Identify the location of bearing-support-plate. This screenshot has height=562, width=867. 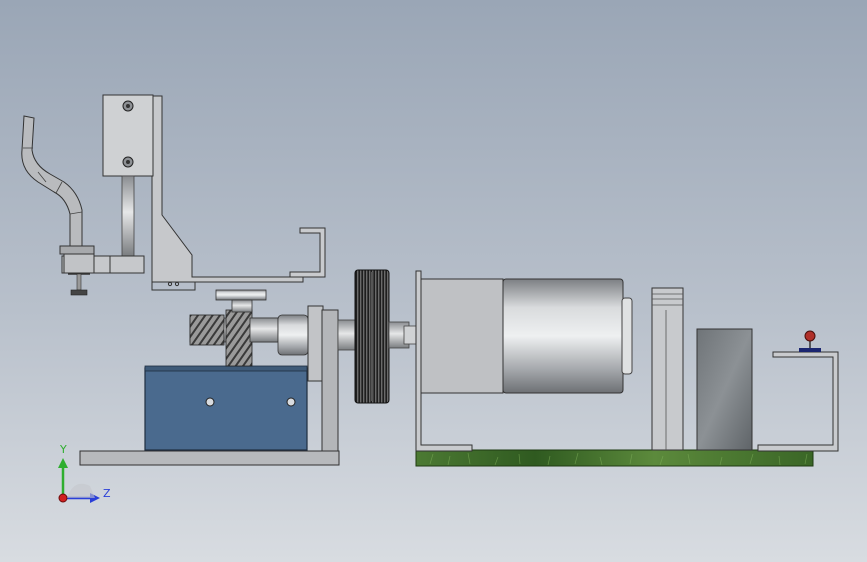
(330, 380).